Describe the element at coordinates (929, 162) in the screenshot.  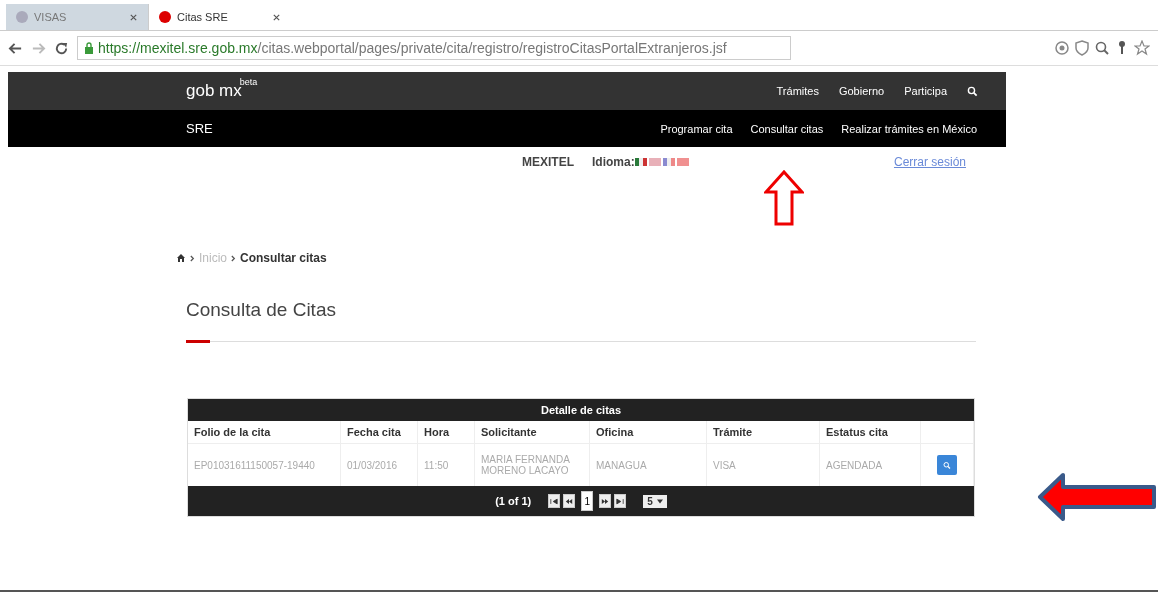
I see `logout-link: Cerrar sesión` at that location.